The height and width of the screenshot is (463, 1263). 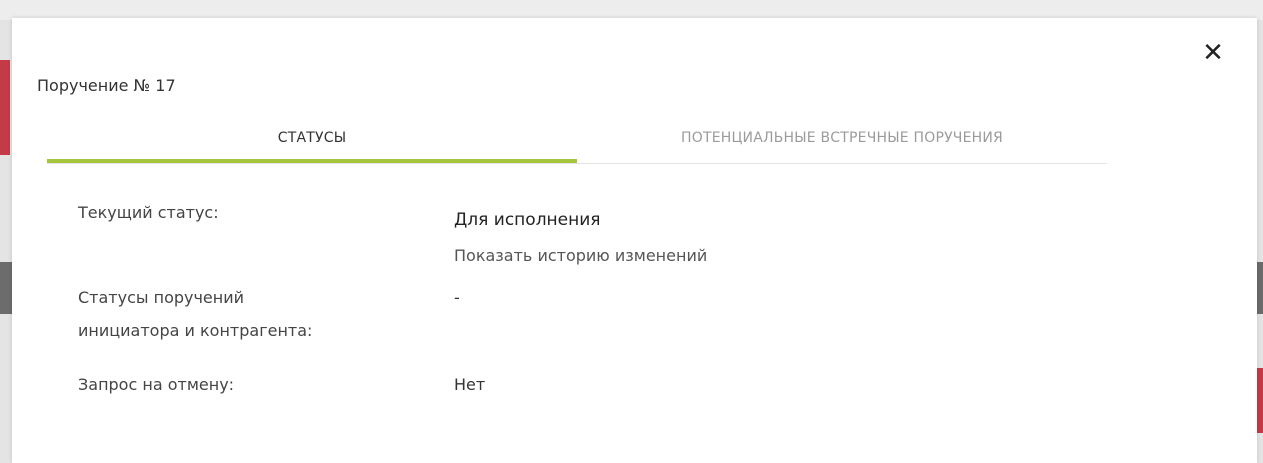 I want to click on current-status-value: Для исполнения, so click(x=527, y=220).